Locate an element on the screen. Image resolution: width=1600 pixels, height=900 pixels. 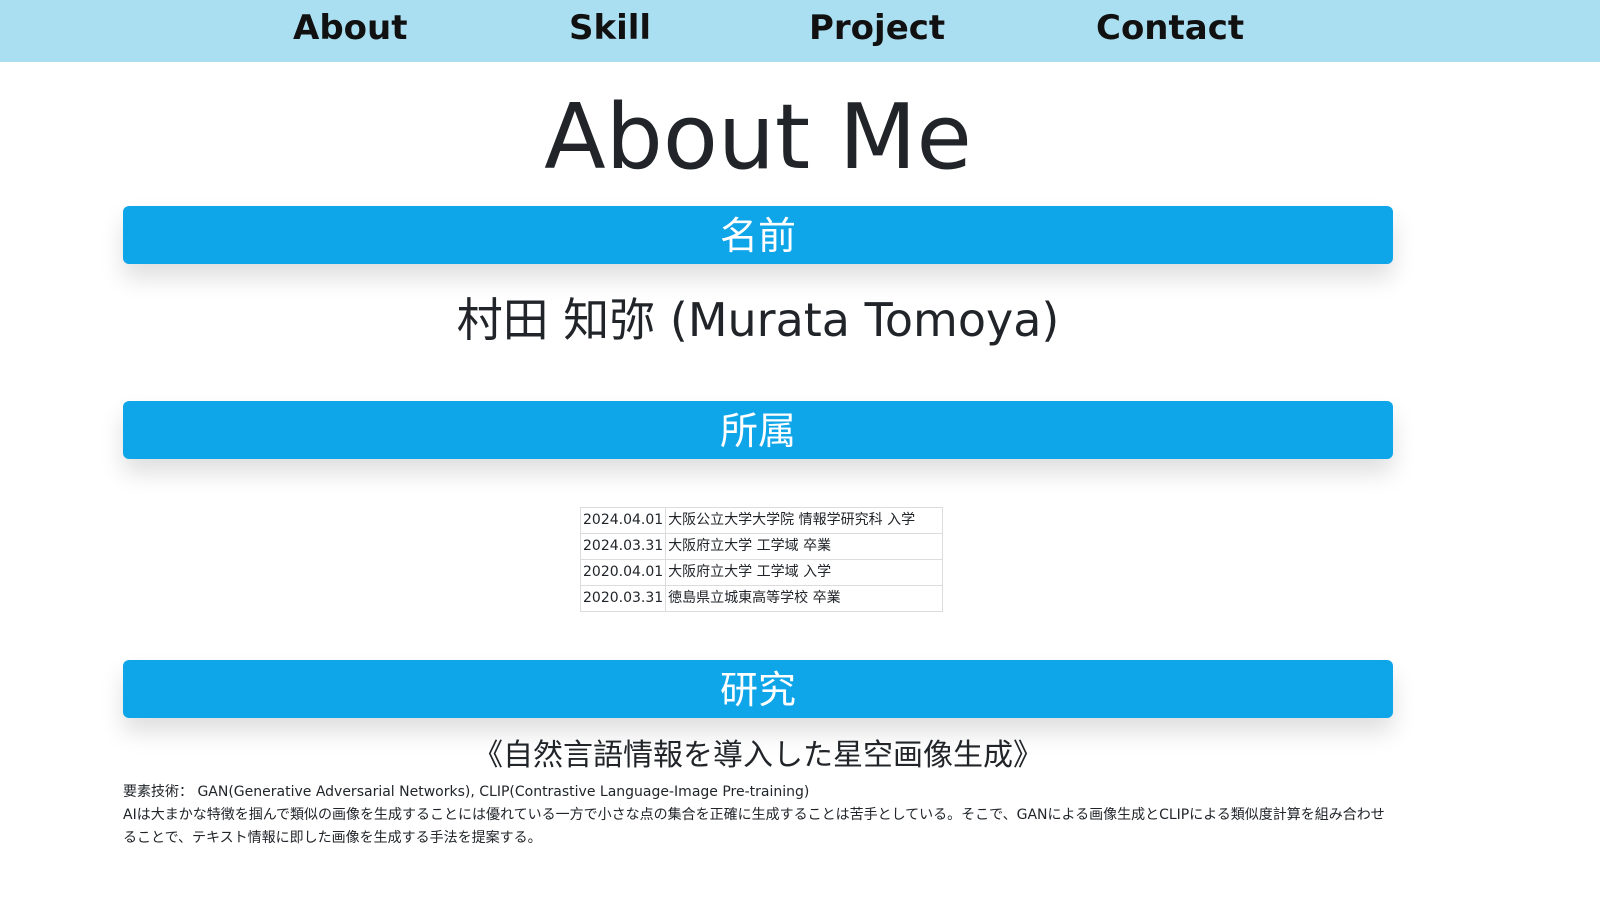
section-heading-affiliation: 所属 is located at coordinates (758, 430).